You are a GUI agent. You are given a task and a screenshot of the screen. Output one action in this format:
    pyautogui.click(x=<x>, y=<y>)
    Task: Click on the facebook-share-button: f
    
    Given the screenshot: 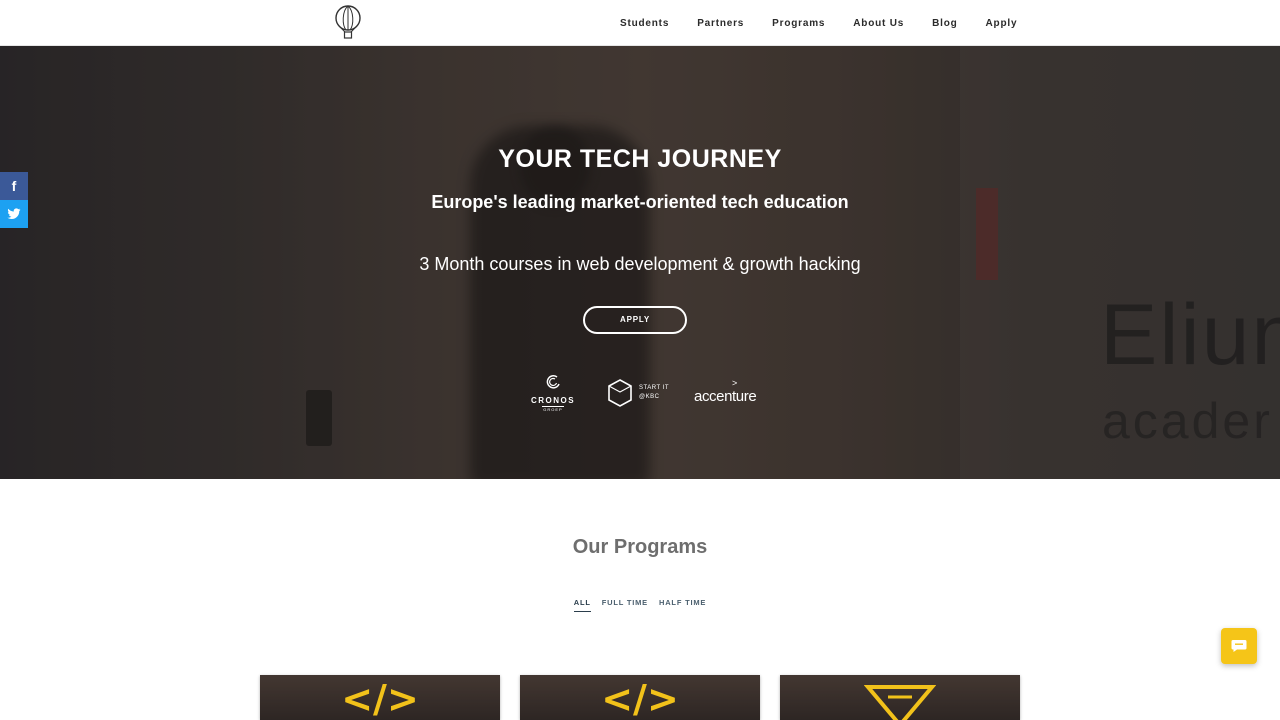 What is the action you would take?
    pyautogui.click(x=14, y=186)
    